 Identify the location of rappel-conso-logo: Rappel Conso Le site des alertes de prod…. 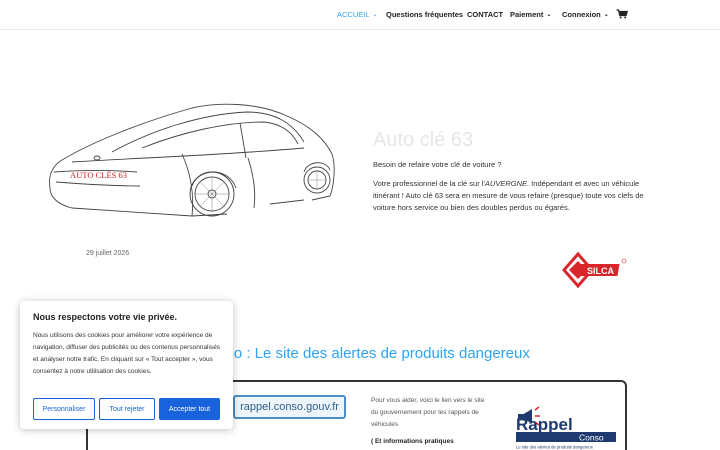
(566, 428).